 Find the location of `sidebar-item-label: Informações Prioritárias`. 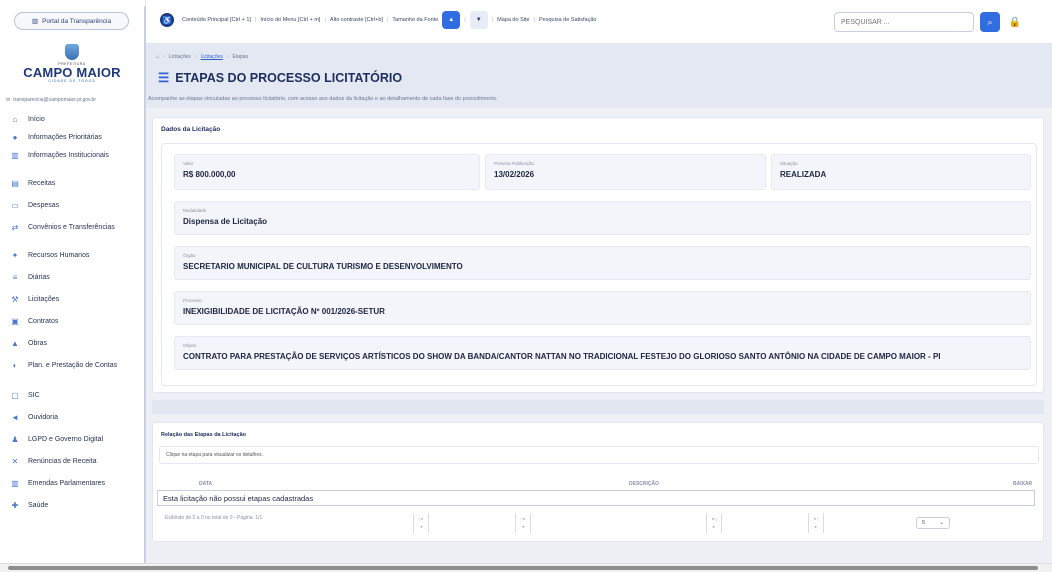

sidebar-item-label: Informações Prioritárias is located at coordinates (65, 137).